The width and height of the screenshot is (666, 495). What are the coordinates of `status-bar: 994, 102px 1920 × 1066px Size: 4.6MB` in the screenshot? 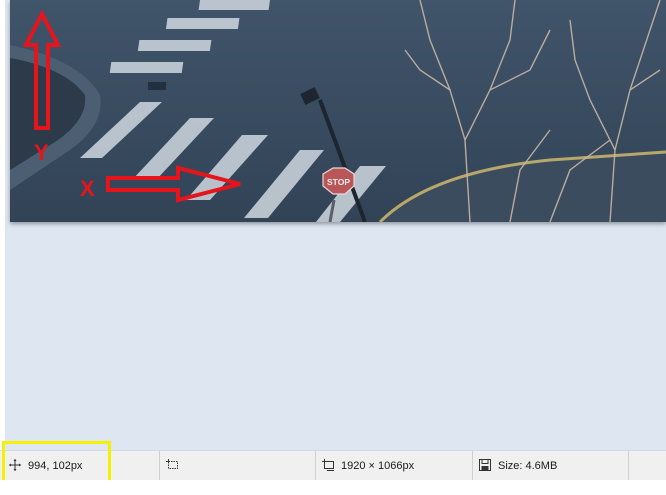 It's located at (333, 465).